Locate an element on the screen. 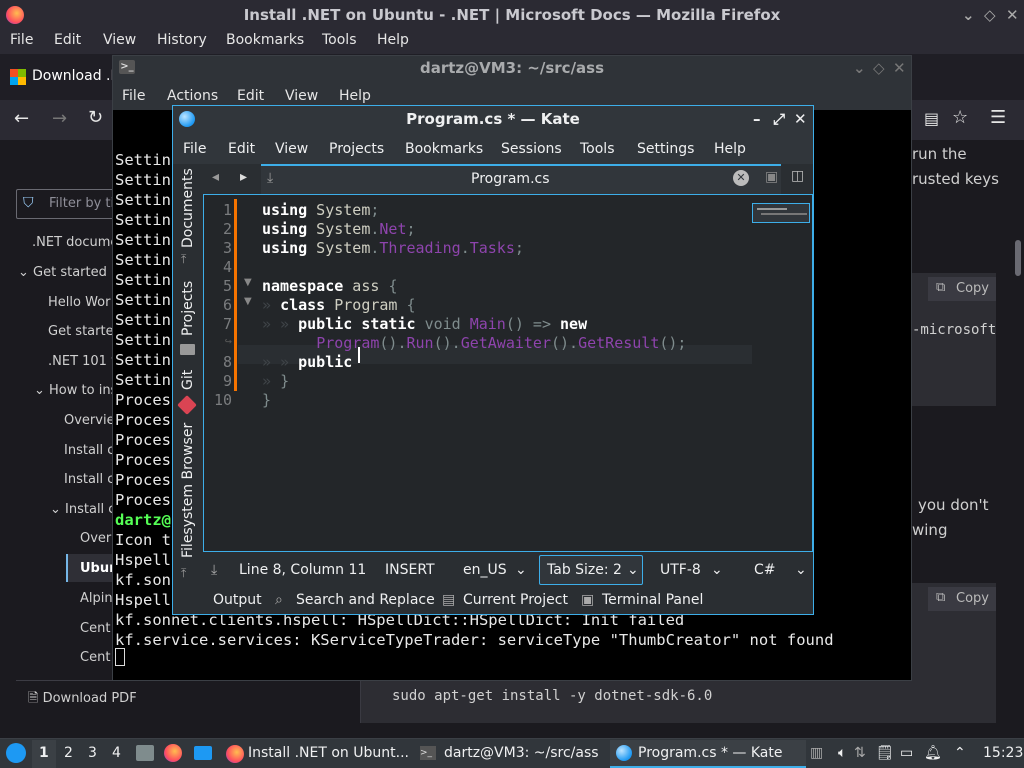  task-kate-active: Program.cs * — Kate is located at coordinates (708, 754).